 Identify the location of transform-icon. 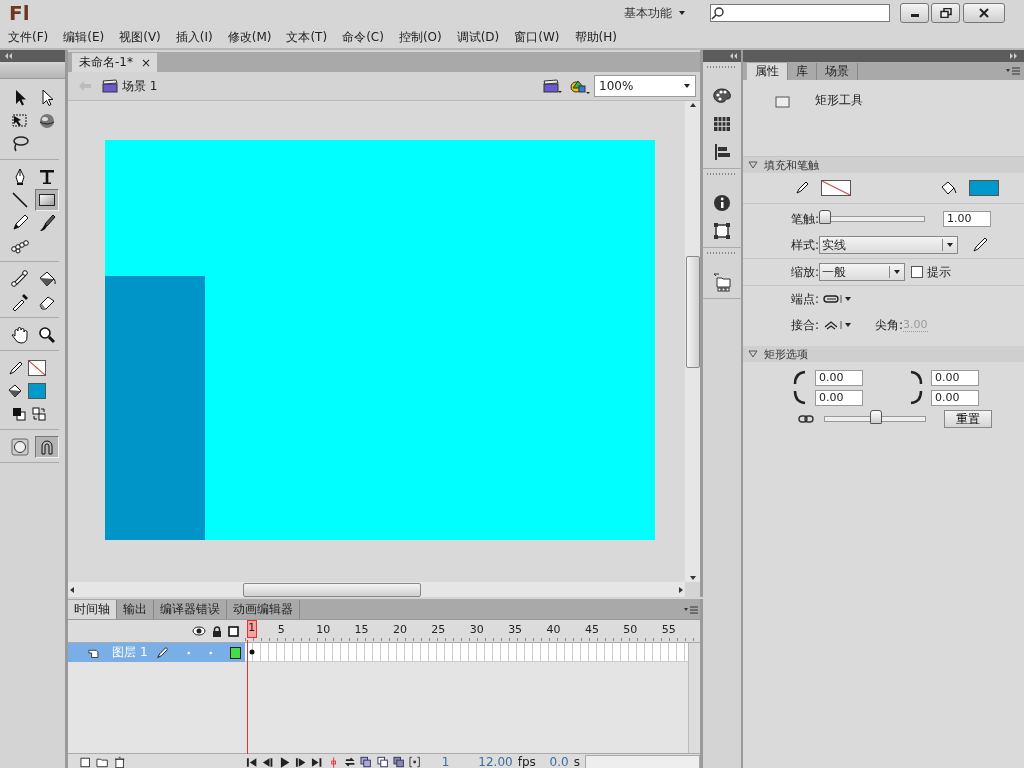
(722, 231).